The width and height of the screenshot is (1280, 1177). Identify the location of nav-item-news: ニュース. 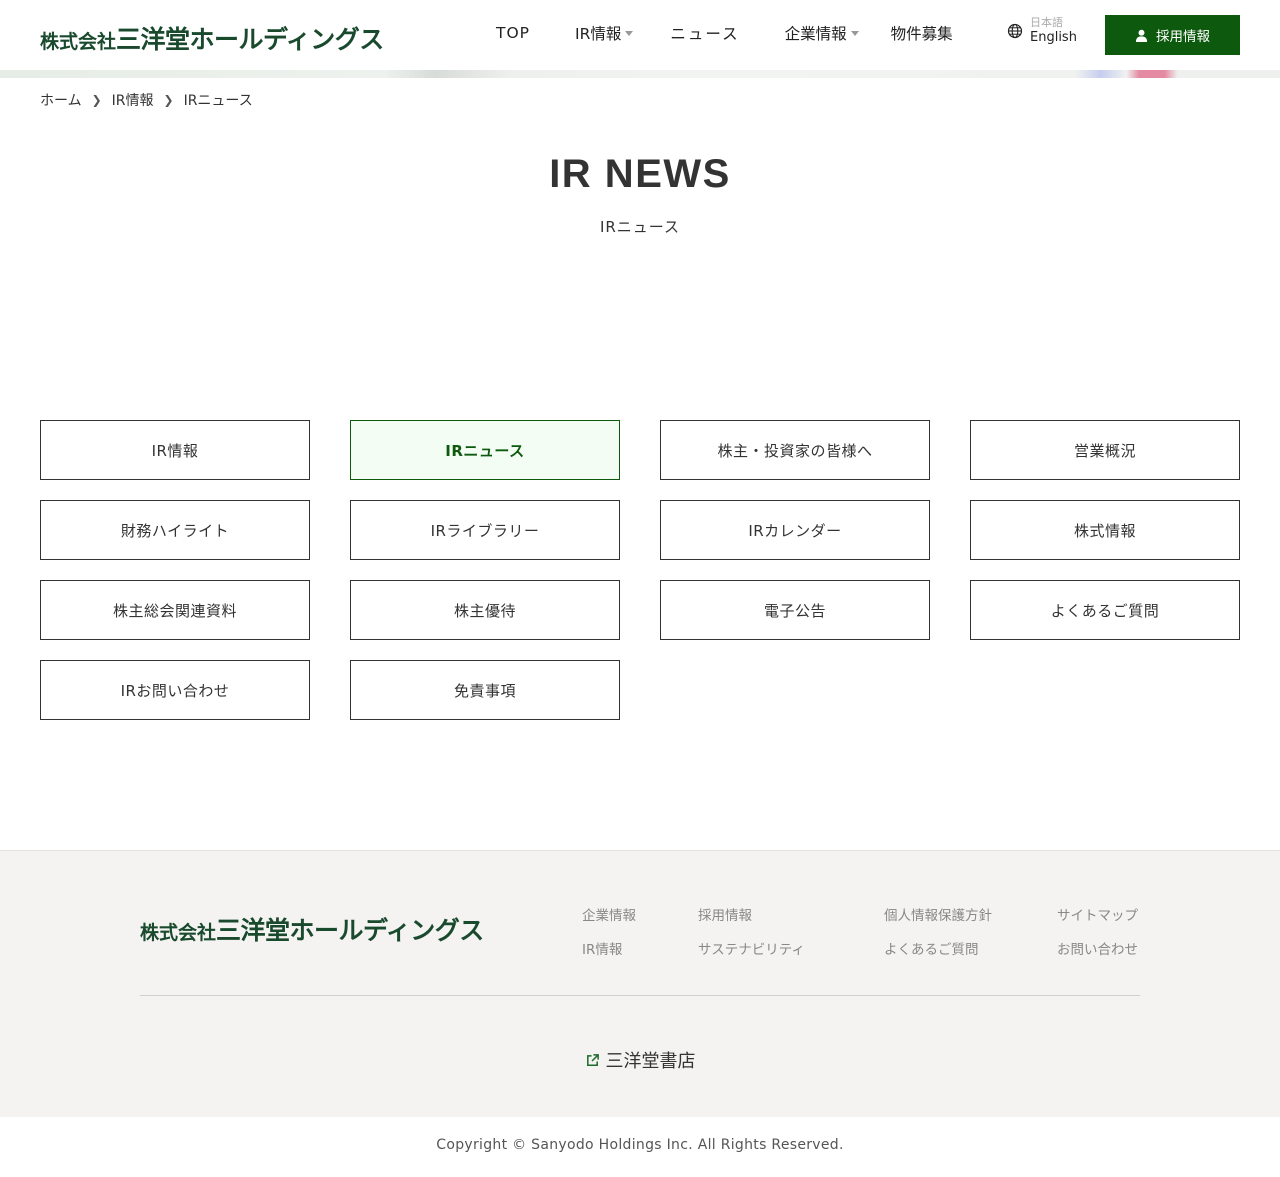
(704, 33).